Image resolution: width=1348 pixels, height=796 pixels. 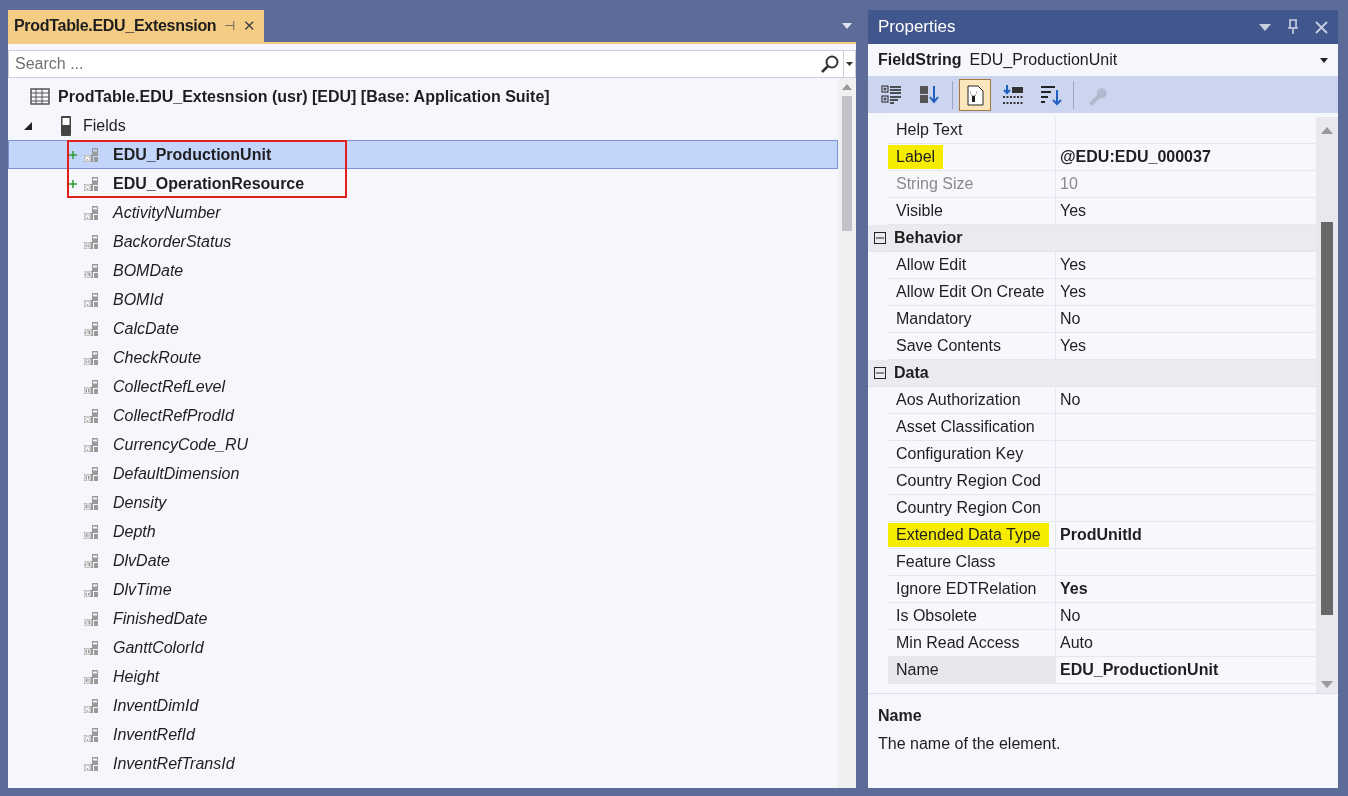 What do you see at coordinates (169, 386) in the screenshot?
I see `tree-item: CollectRefLevel` at bounding box center [169, 386].